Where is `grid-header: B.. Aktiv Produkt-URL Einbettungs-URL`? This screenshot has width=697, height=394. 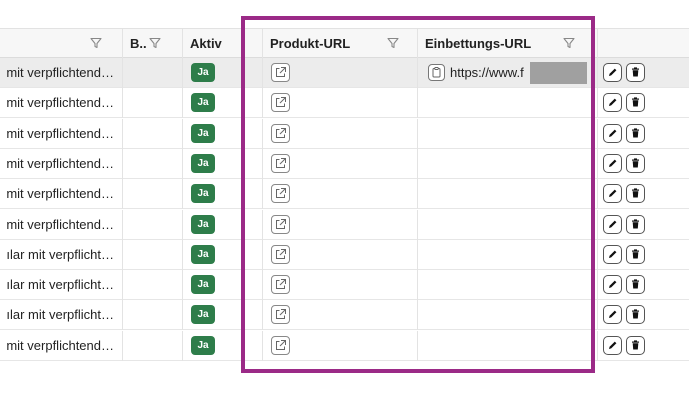 grid-header: B.. Aktiv Produkt-URL Einbettungs-URL is located at coordinates (344, 43).